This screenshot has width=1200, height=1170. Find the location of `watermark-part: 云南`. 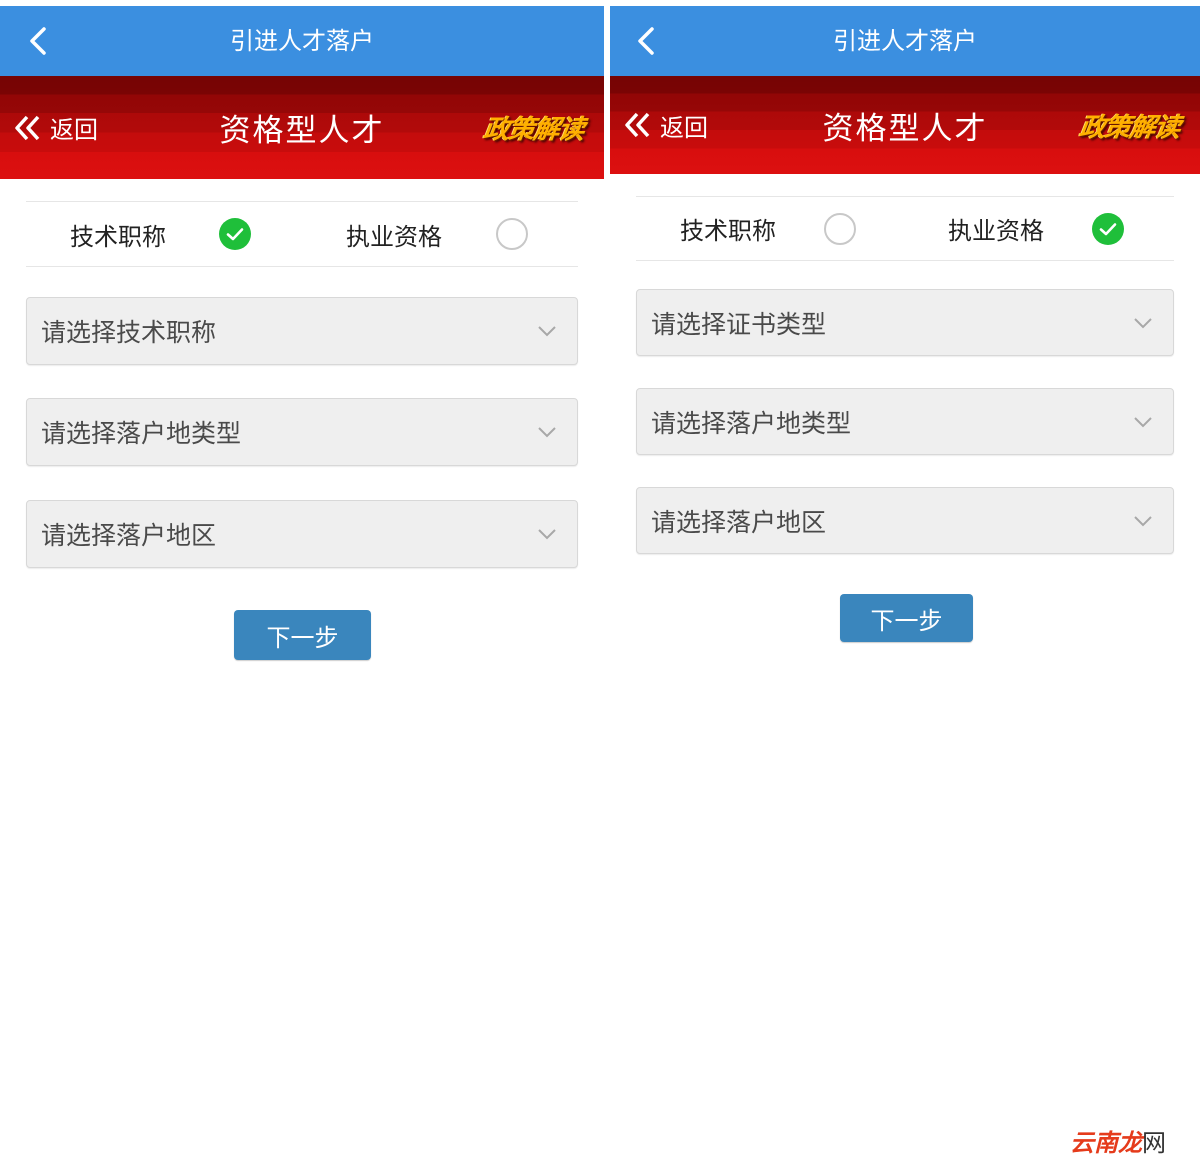

watermark-part: 云南 is located at coordinates (1094, 1142).